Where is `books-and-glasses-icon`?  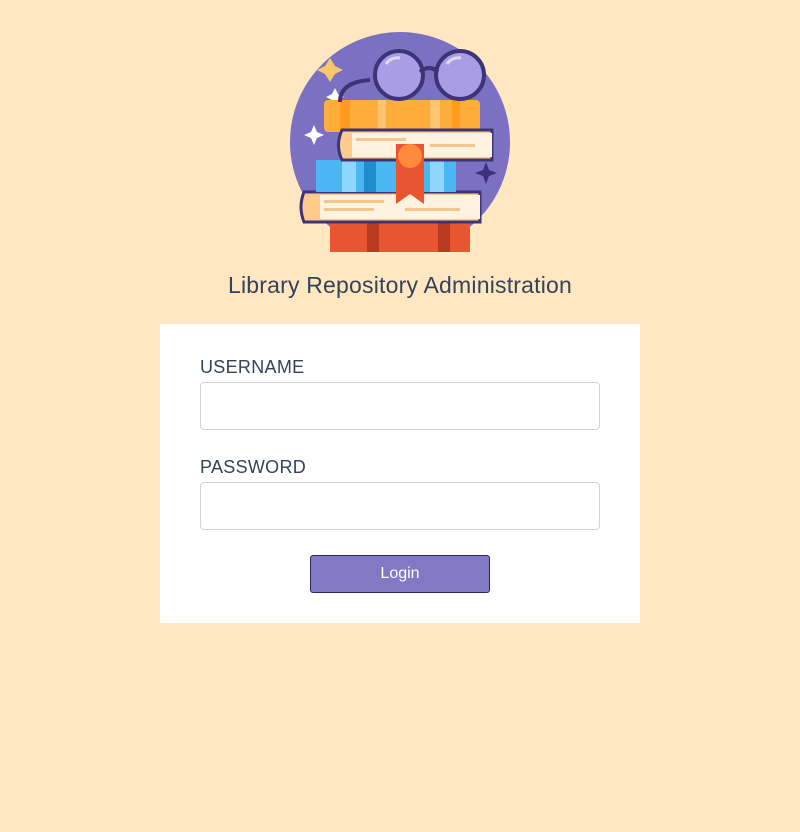 books-and-glasses-icon is located at coordinates (400, 142).